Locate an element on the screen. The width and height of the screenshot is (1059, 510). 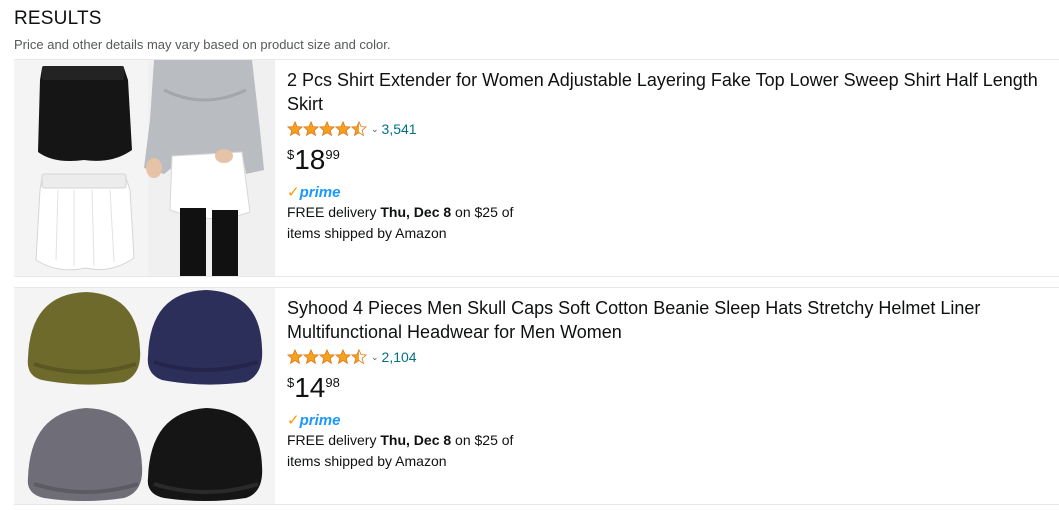
skull-caps-image is located at coordinates (144, 396).